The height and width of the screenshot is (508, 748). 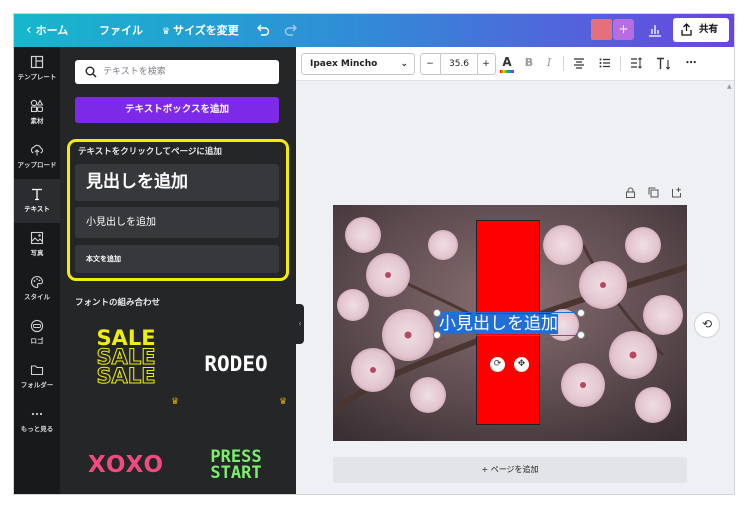 What do you see at coordinates (121, 30) in the screenshot?
I see `file-menu: ファイル` at bounding box center [121, 30].